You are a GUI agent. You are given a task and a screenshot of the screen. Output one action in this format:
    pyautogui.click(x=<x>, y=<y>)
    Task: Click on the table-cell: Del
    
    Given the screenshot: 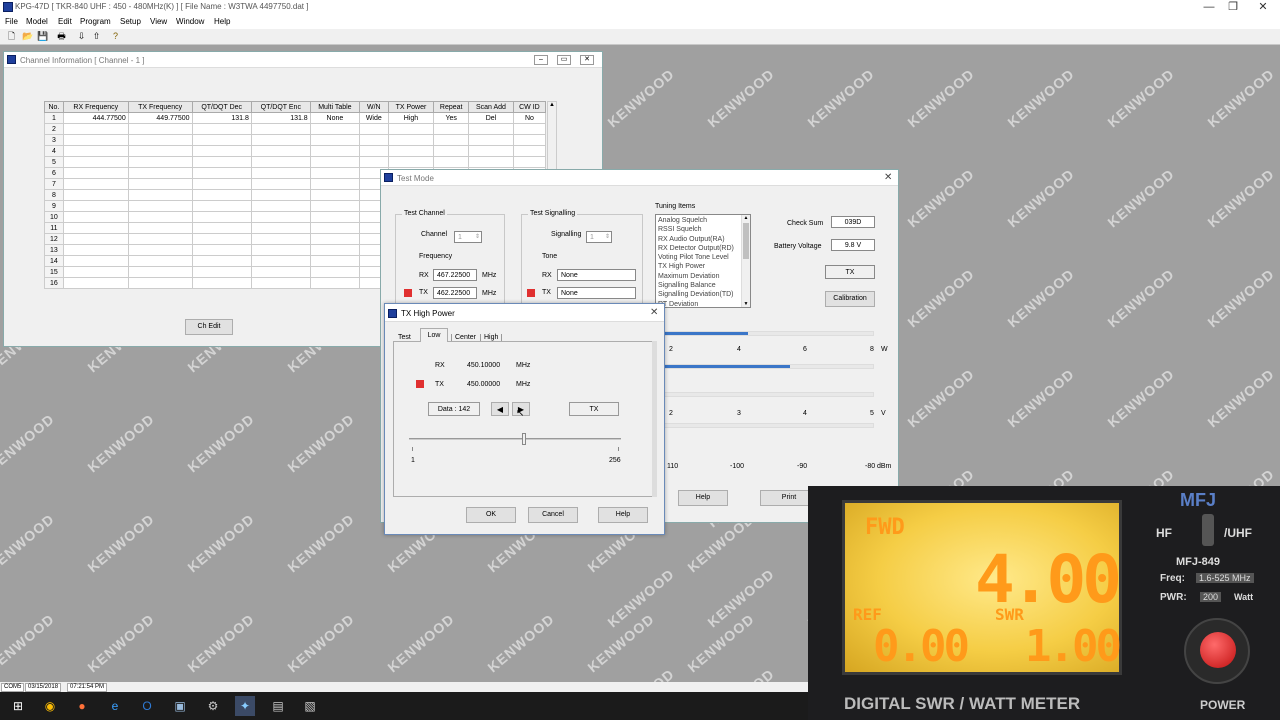 What is the action you would take?
    pyautogui.click(x=491, y=118)
    